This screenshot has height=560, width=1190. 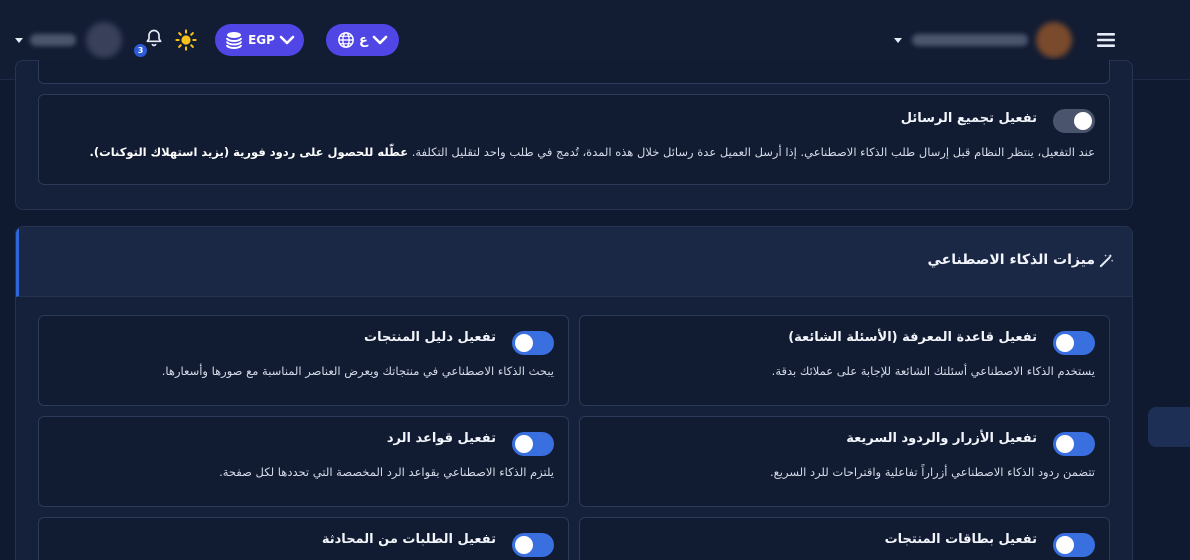 I want to click on feature-title: تفعيل الطلبات من المحادثة, so click(x=408, y=539).